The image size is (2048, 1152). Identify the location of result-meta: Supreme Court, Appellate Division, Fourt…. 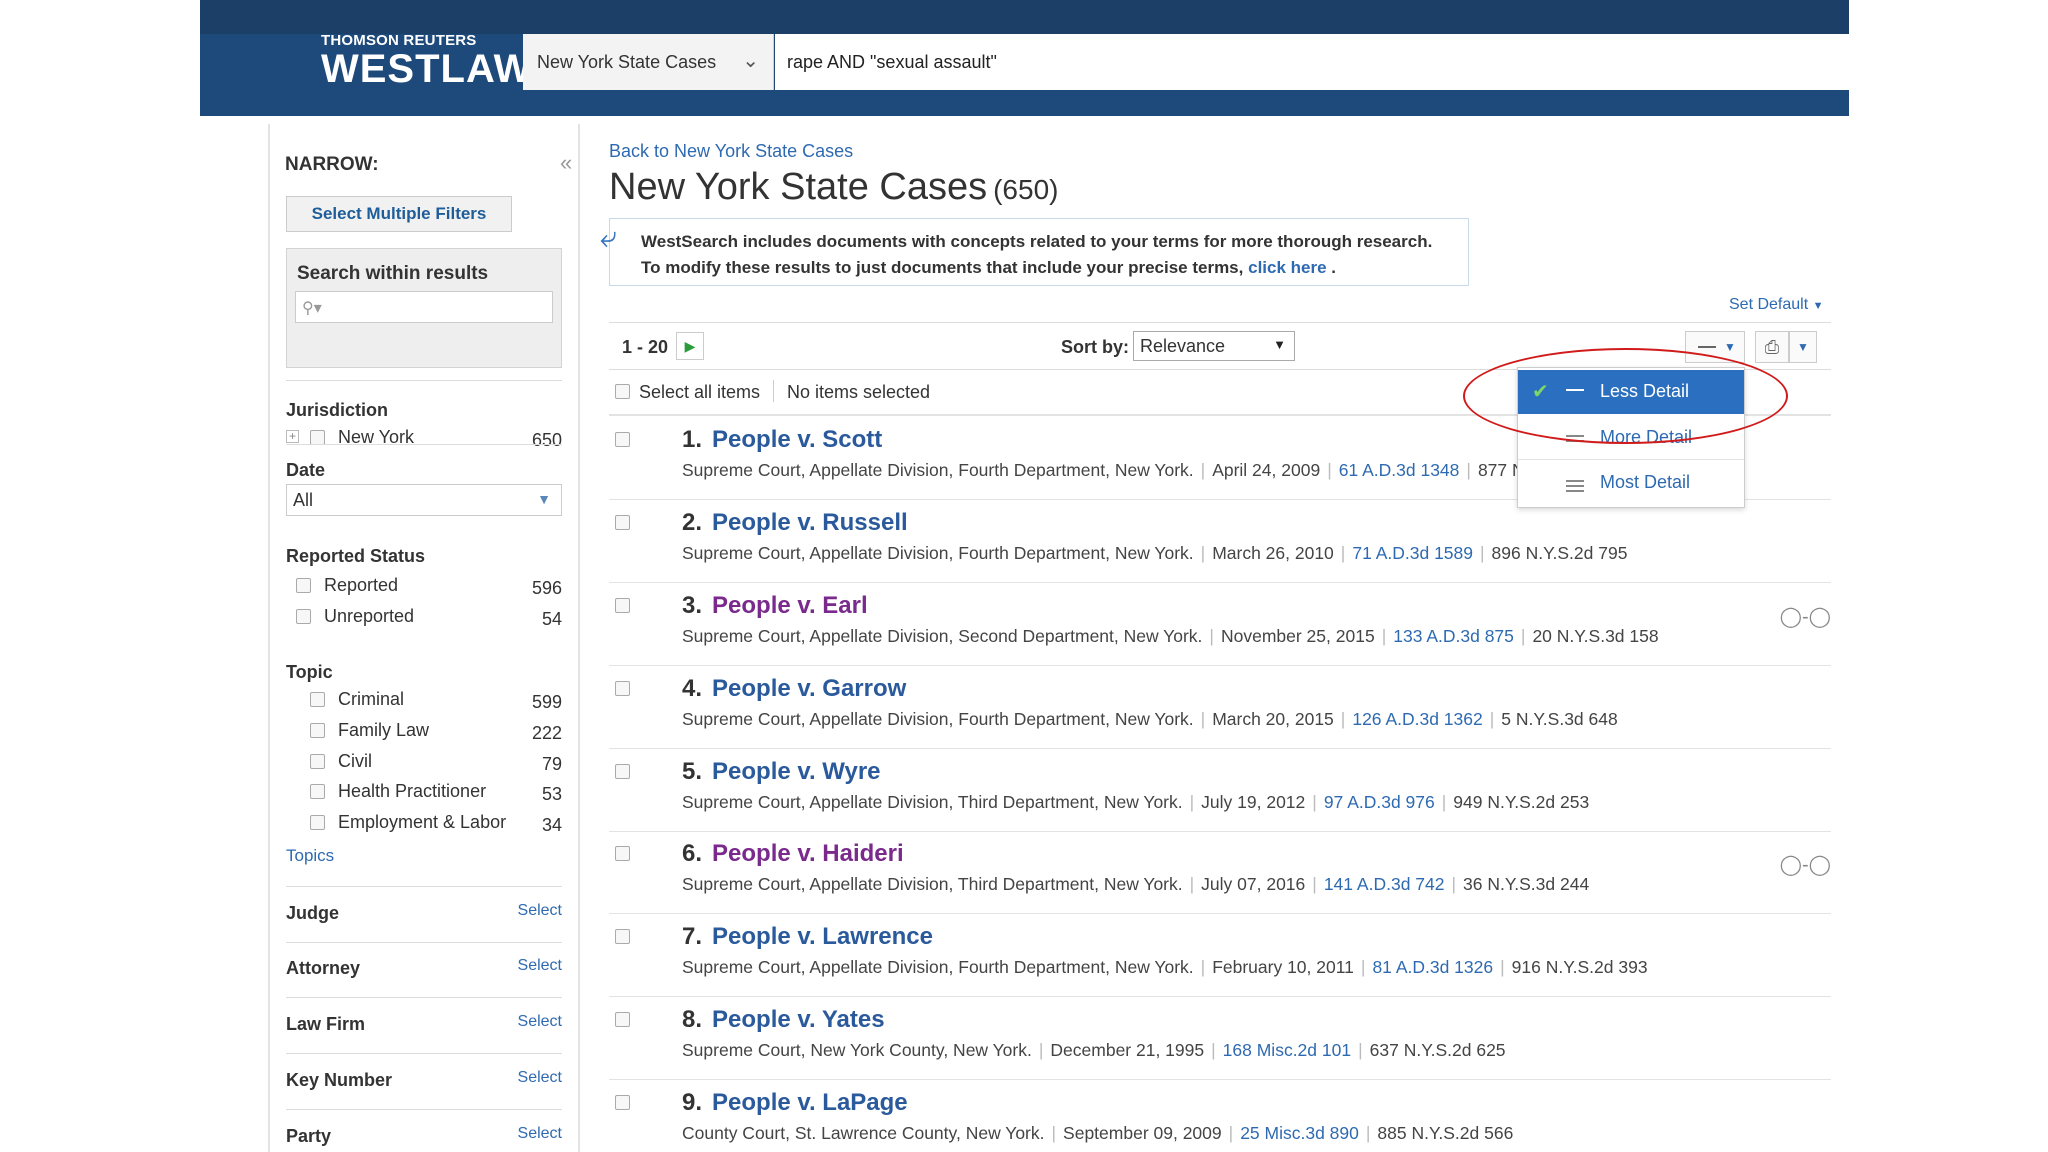
(1155, 553).